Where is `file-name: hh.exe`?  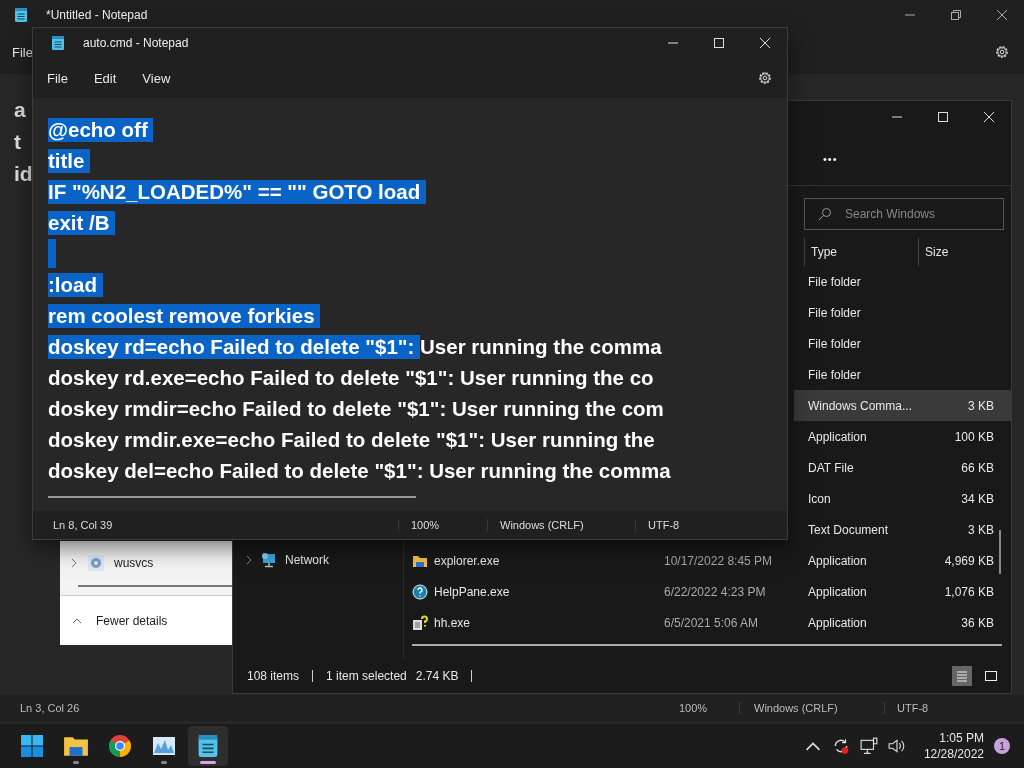
file-name: hh.exe is located at coordinates (452, 622).